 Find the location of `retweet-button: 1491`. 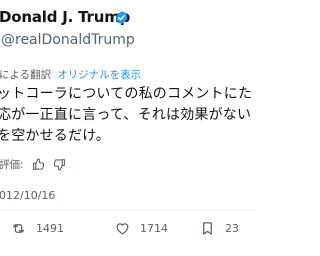

retweet-button: 1491 is located at coordinates (37, 228).